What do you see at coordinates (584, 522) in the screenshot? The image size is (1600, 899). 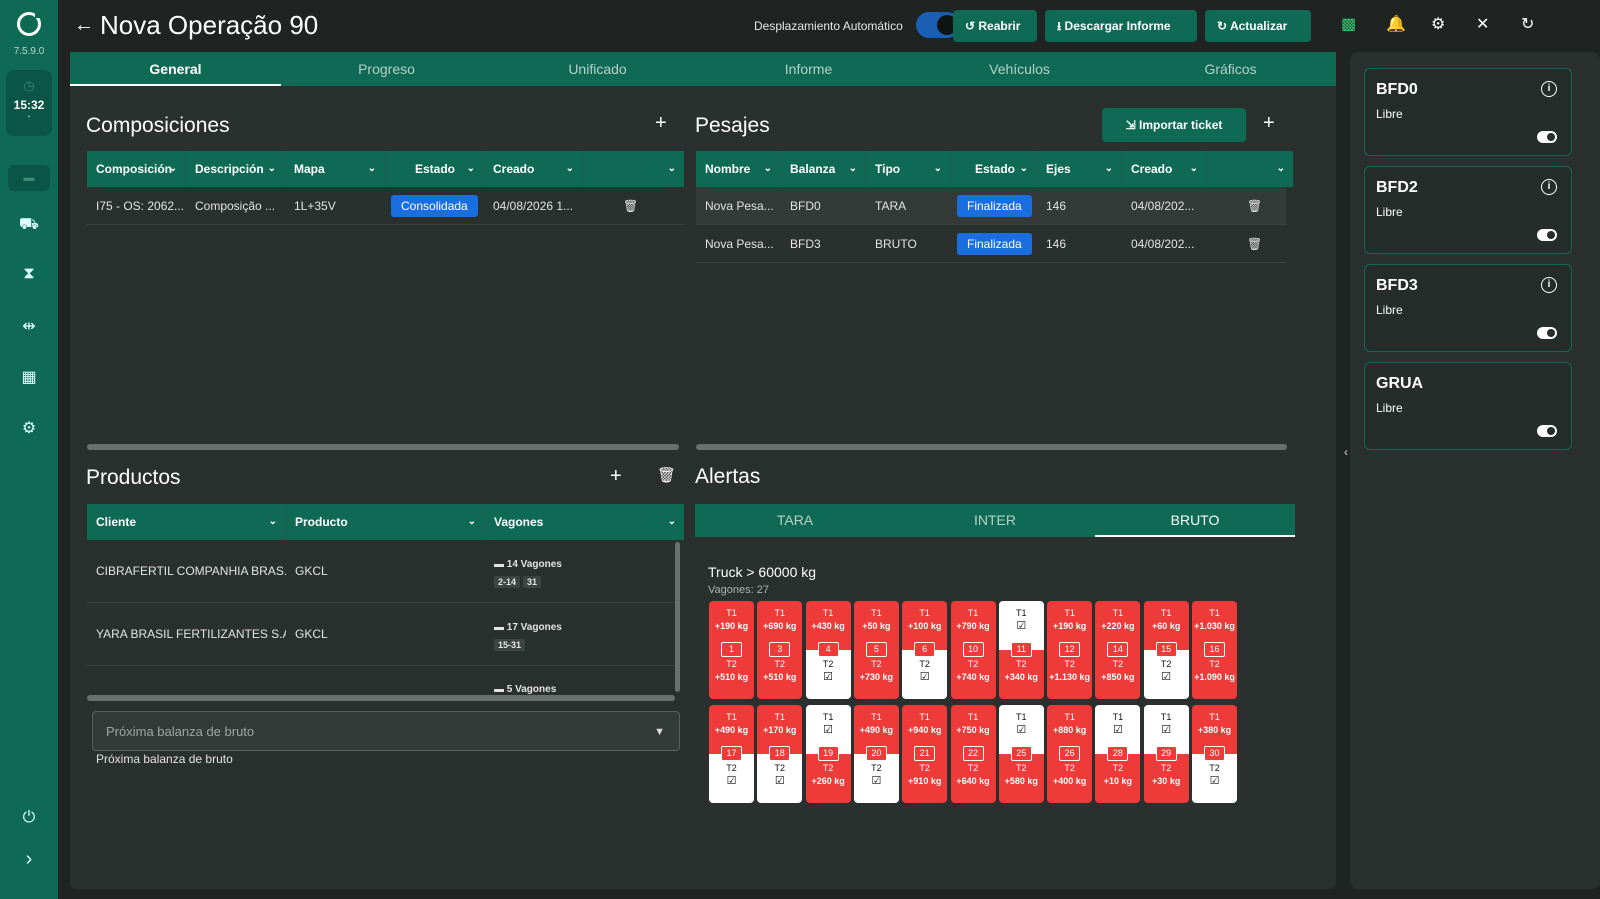 I see `col-vagones: Vagones ⌄` at bounding box center [584, 522].